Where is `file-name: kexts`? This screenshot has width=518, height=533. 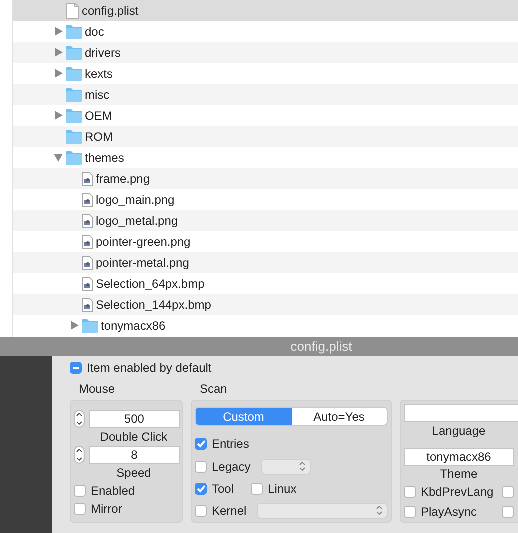 file-name: kexts is located at coordinates (99, 73).